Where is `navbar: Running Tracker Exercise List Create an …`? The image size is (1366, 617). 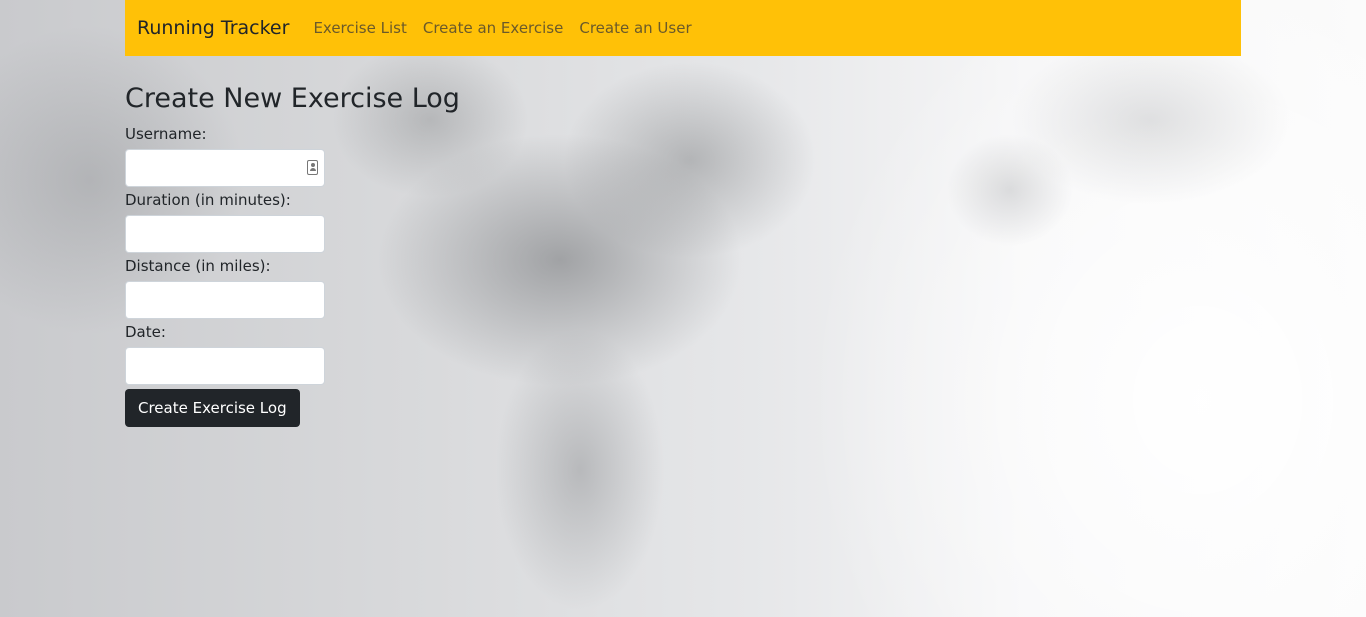
navbar: Running Tracker Exercise List Create an … is located at coordinates (683, 28).